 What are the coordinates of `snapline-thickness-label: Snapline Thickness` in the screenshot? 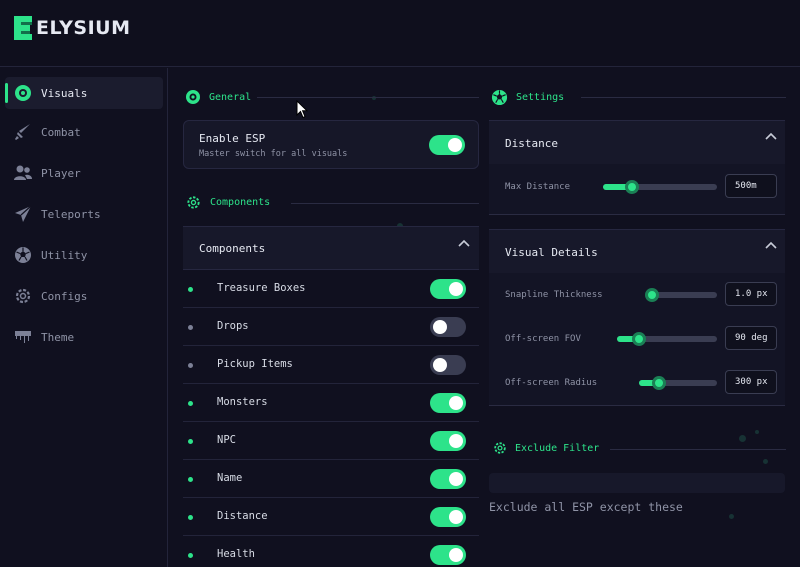 It's located at (554, 295).